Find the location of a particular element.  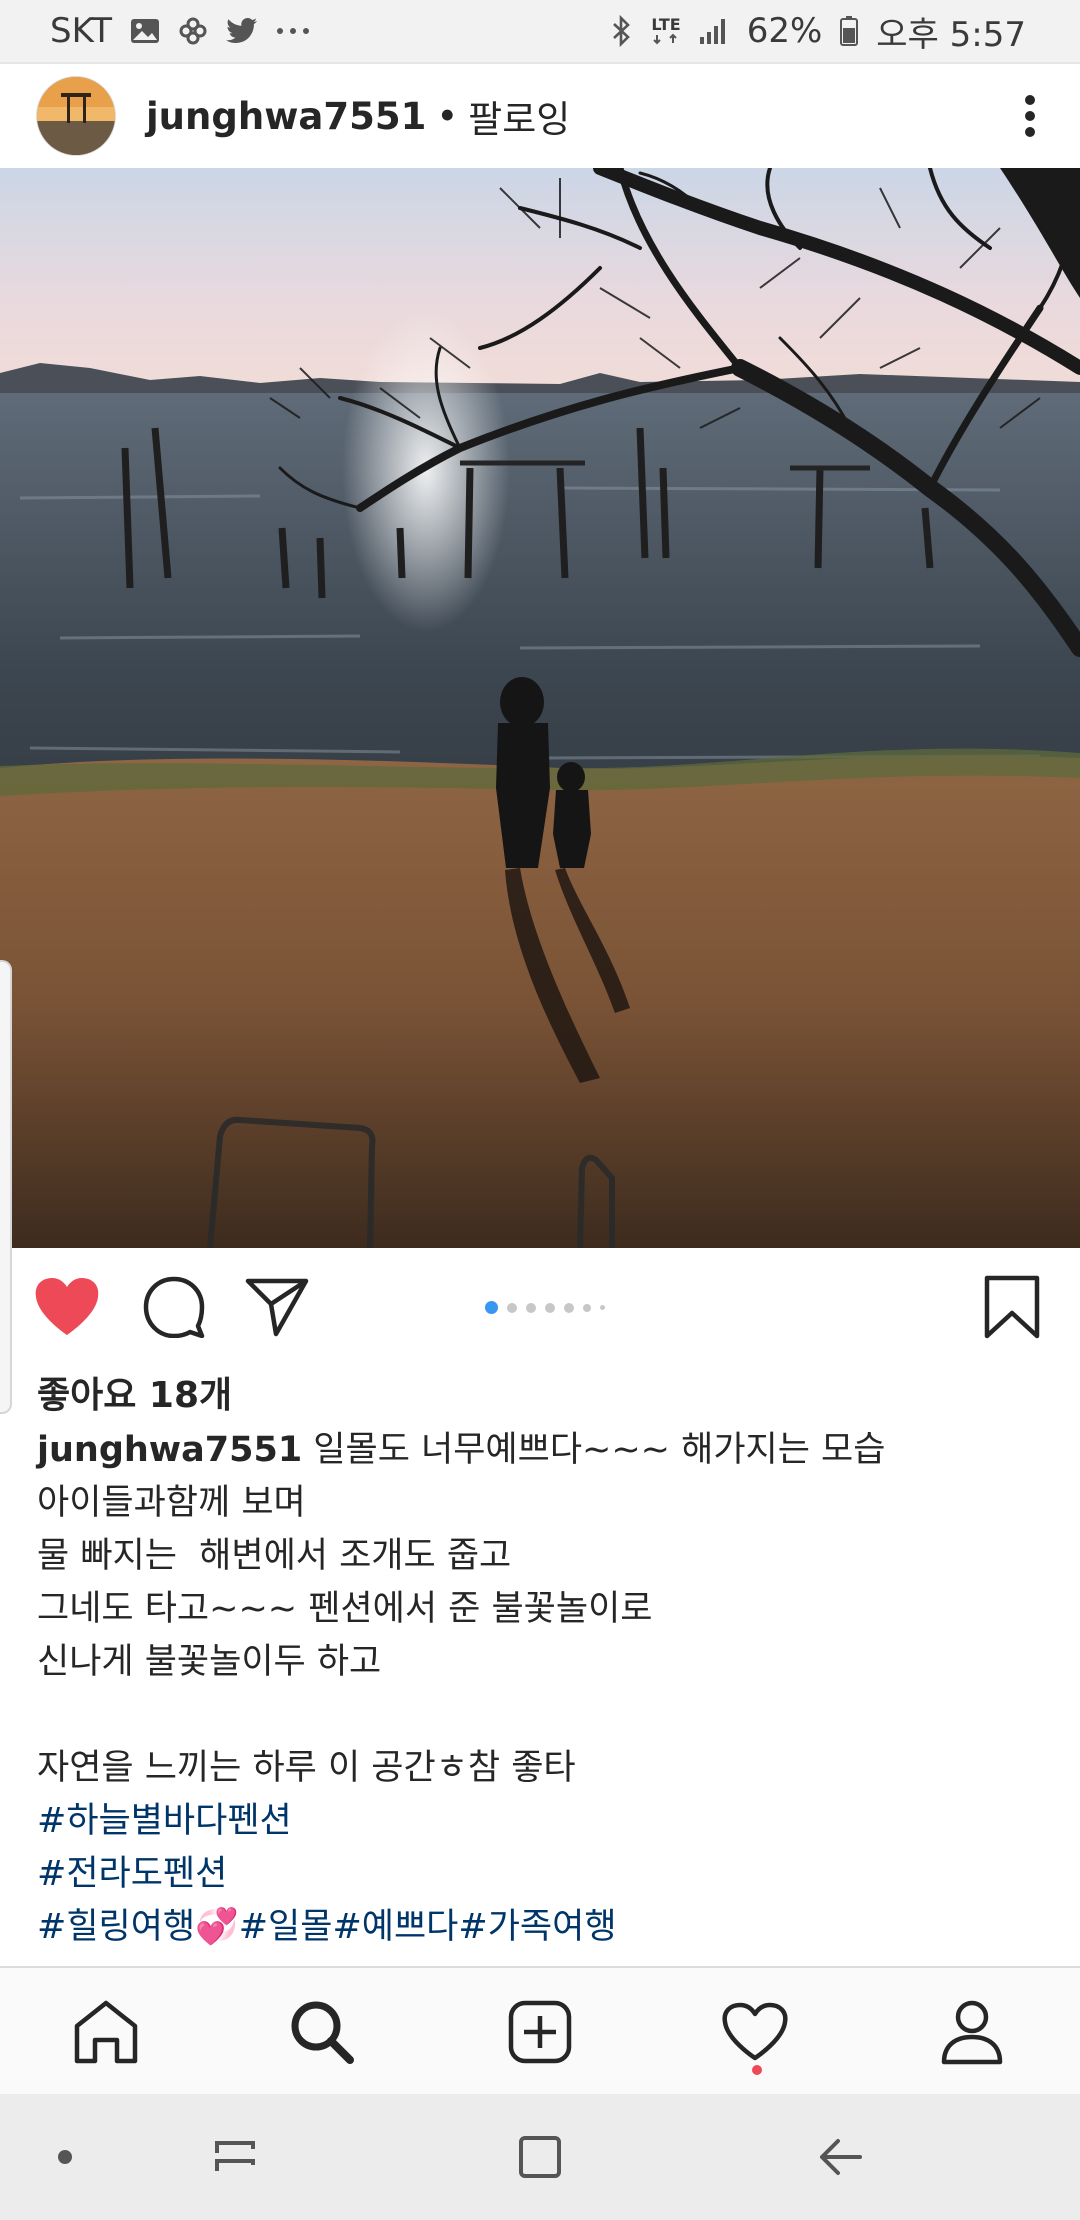

search-icon is located at coordinates (322, 2032).